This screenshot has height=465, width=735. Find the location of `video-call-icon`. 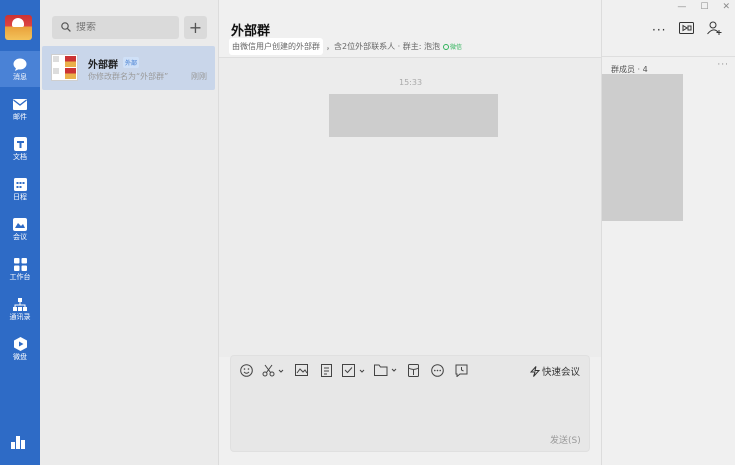

video-call-icon is located at coordinates (687, 29).